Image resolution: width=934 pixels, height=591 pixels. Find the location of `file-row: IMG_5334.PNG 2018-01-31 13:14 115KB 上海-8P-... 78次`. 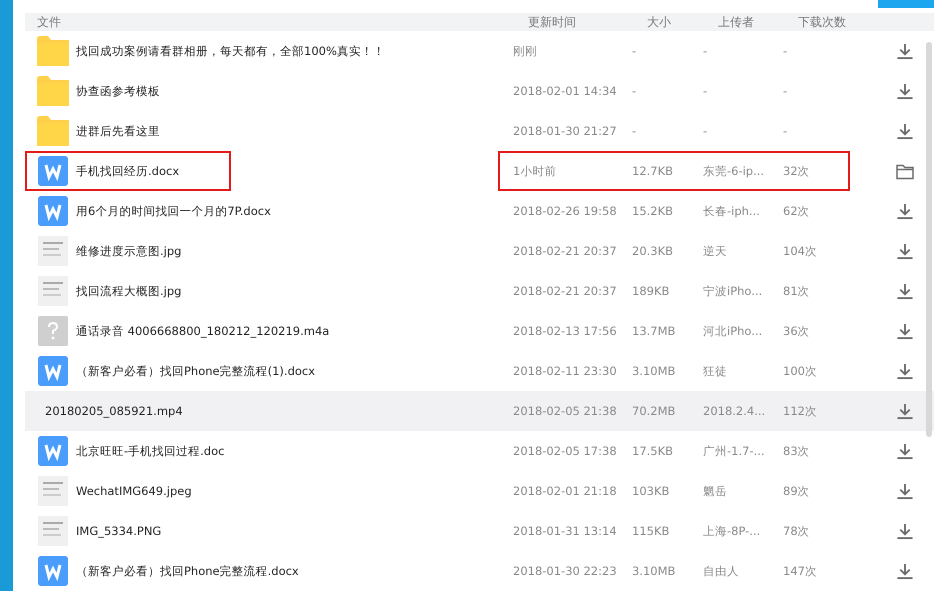

file-row: IMG_5334.PNG 2018-01-31 13:14 115KB 上海-8P-... 78次 is located at coordinates (479, 531).